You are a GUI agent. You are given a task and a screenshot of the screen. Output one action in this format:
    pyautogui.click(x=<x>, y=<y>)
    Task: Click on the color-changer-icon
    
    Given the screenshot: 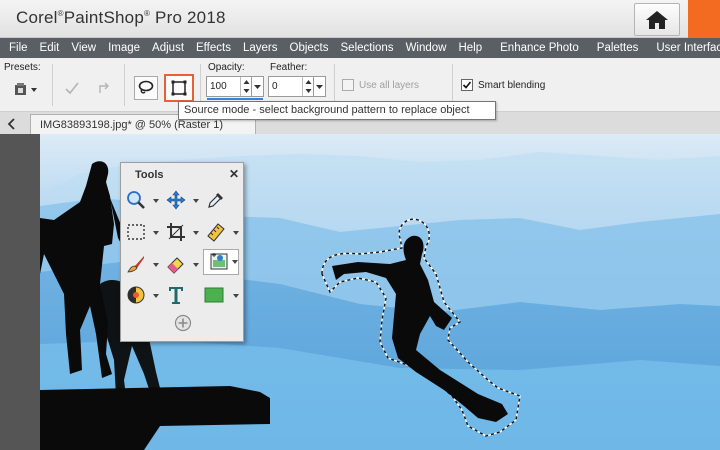 What is the action you would take?
    pyautogui.click(x=136, y=295)
    